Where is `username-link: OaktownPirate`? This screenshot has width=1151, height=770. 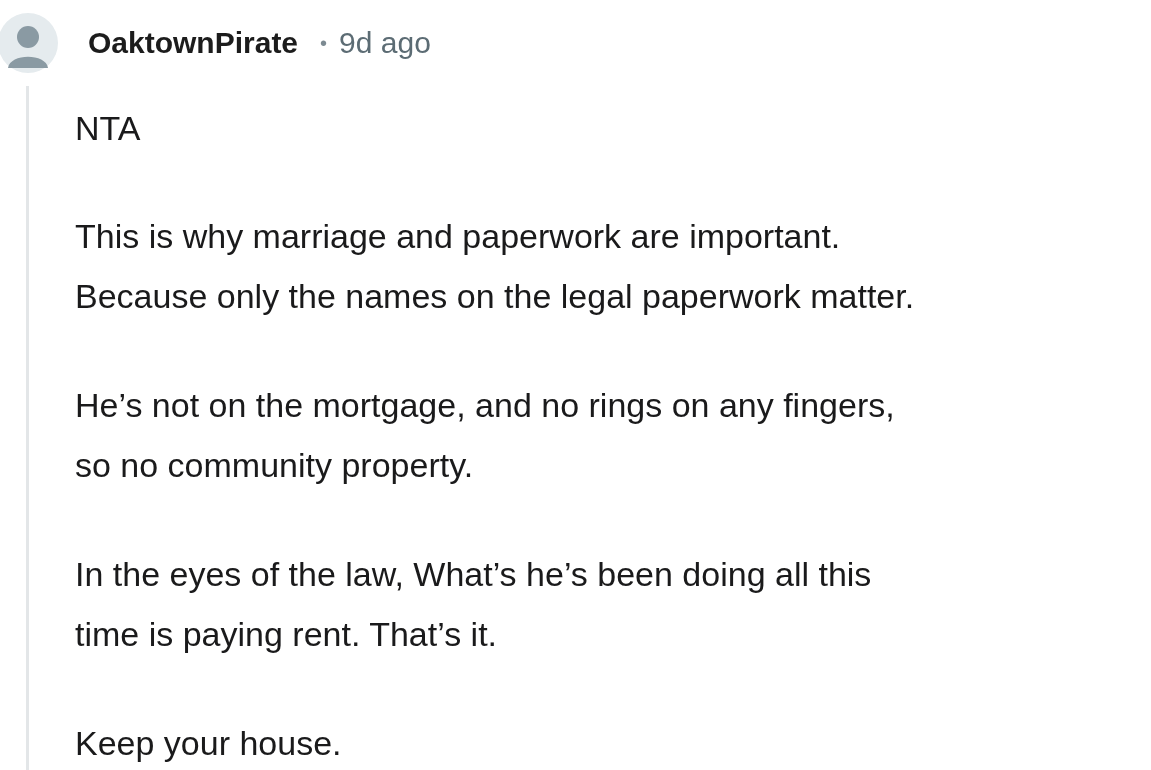
username-link: OaktownPirate is located at coordinates (193, 43).